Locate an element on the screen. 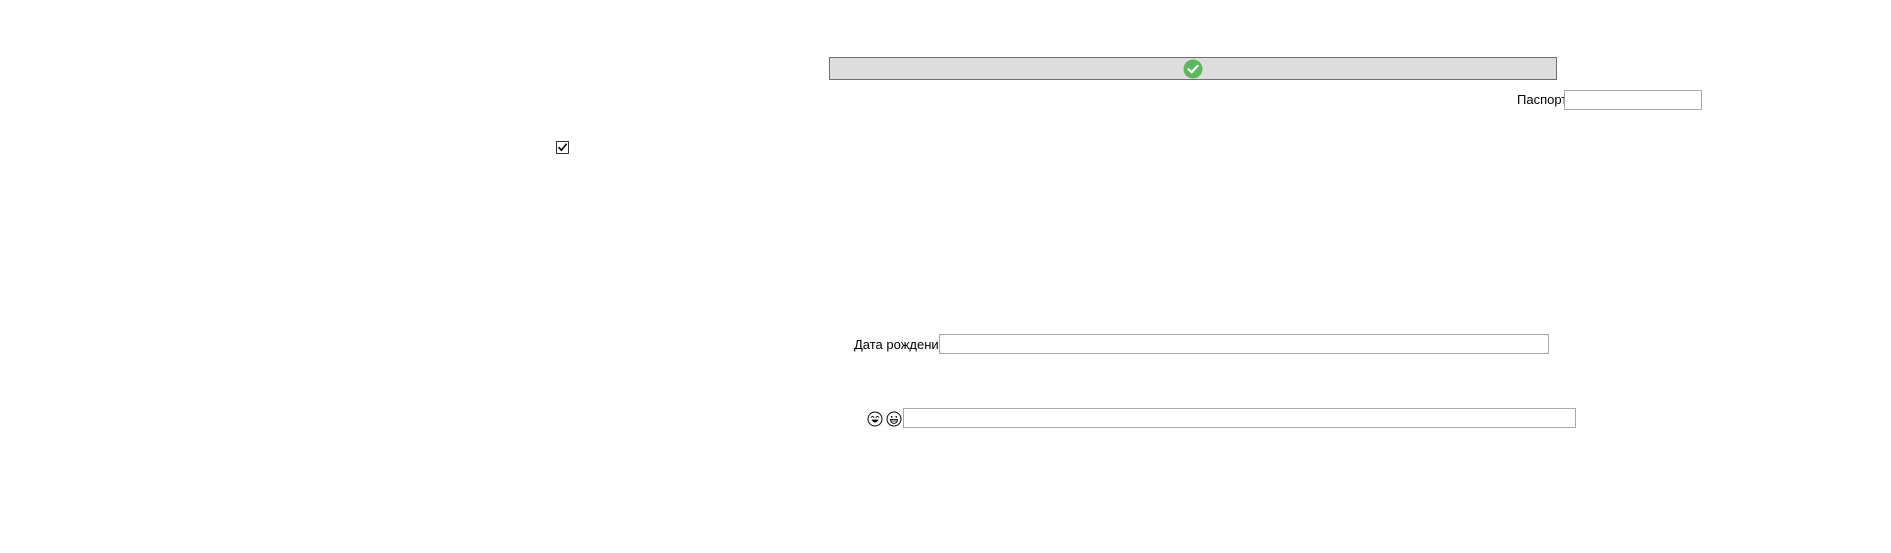  passport-label: Паспорт is located at coordinates (1542, 99).